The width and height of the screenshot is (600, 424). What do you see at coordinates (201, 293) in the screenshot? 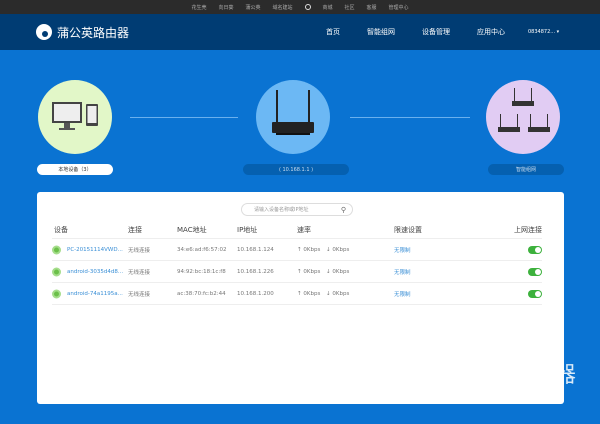
I see `mac: ac:38:70:fc:b2:44` at bounding box center [201, 293].